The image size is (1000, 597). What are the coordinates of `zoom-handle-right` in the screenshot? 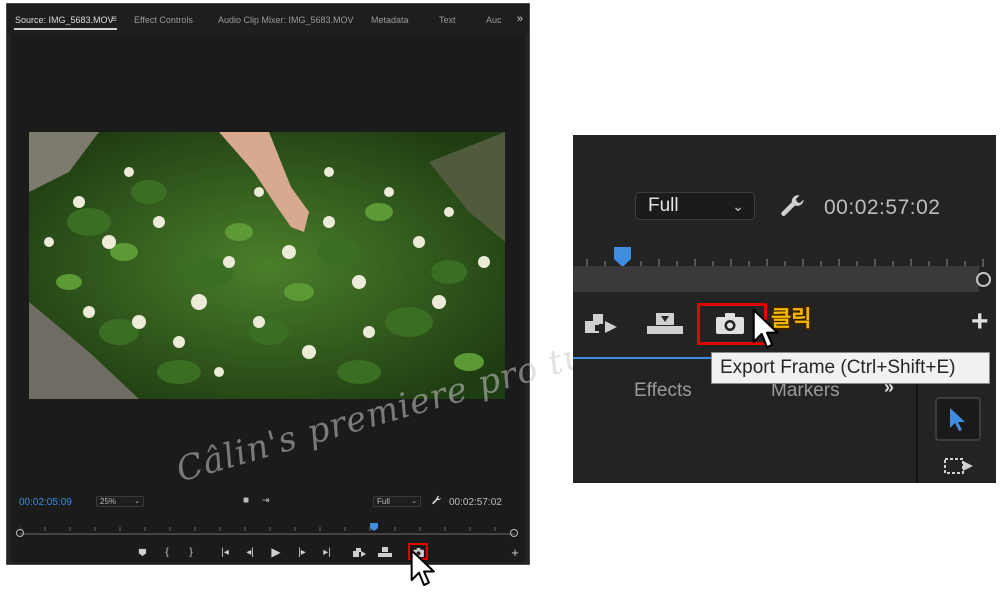 It's located at (514, 533).